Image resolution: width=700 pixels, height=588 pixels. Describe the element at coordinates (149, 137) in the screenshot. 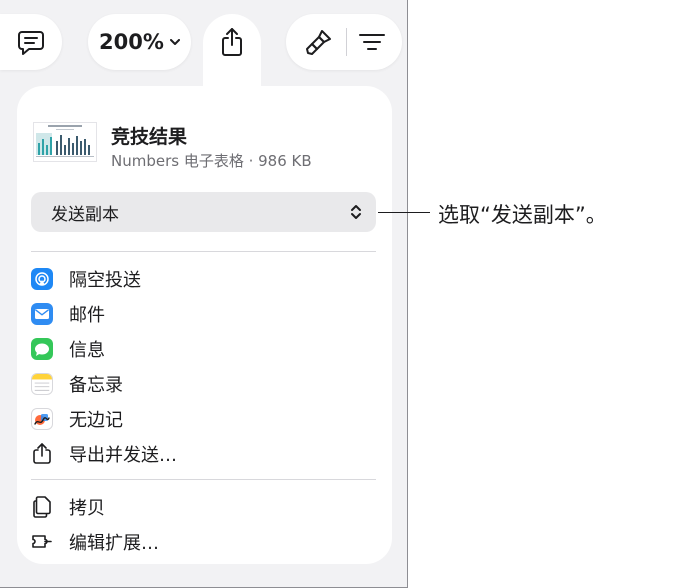

I see `document-title: 竞技结果` at that location.